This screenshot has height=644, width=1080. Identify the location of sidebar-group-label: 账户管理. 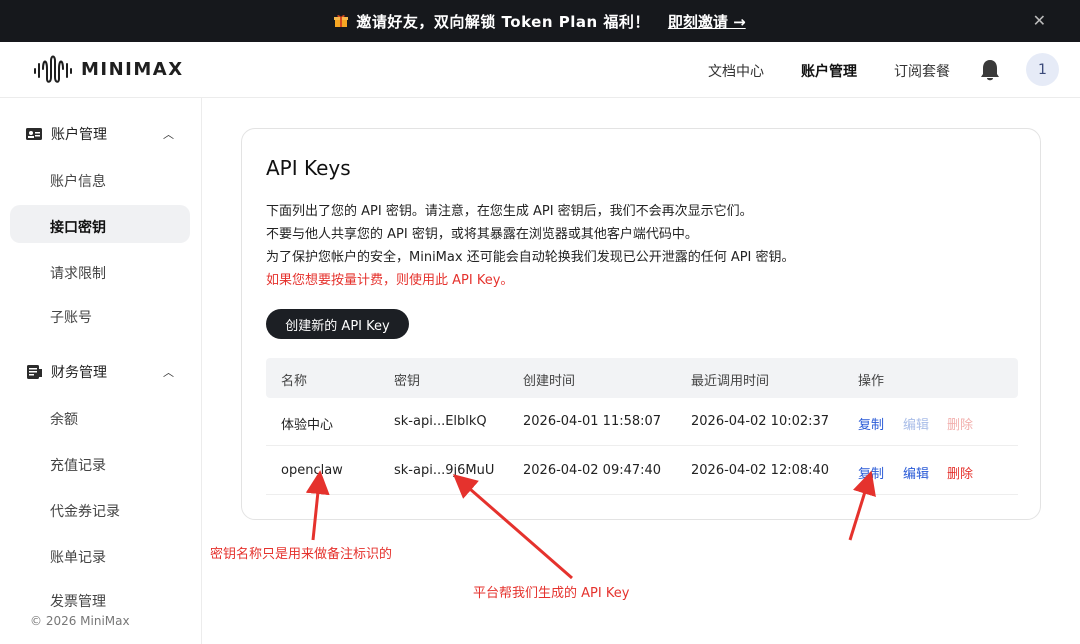
(79, 135).